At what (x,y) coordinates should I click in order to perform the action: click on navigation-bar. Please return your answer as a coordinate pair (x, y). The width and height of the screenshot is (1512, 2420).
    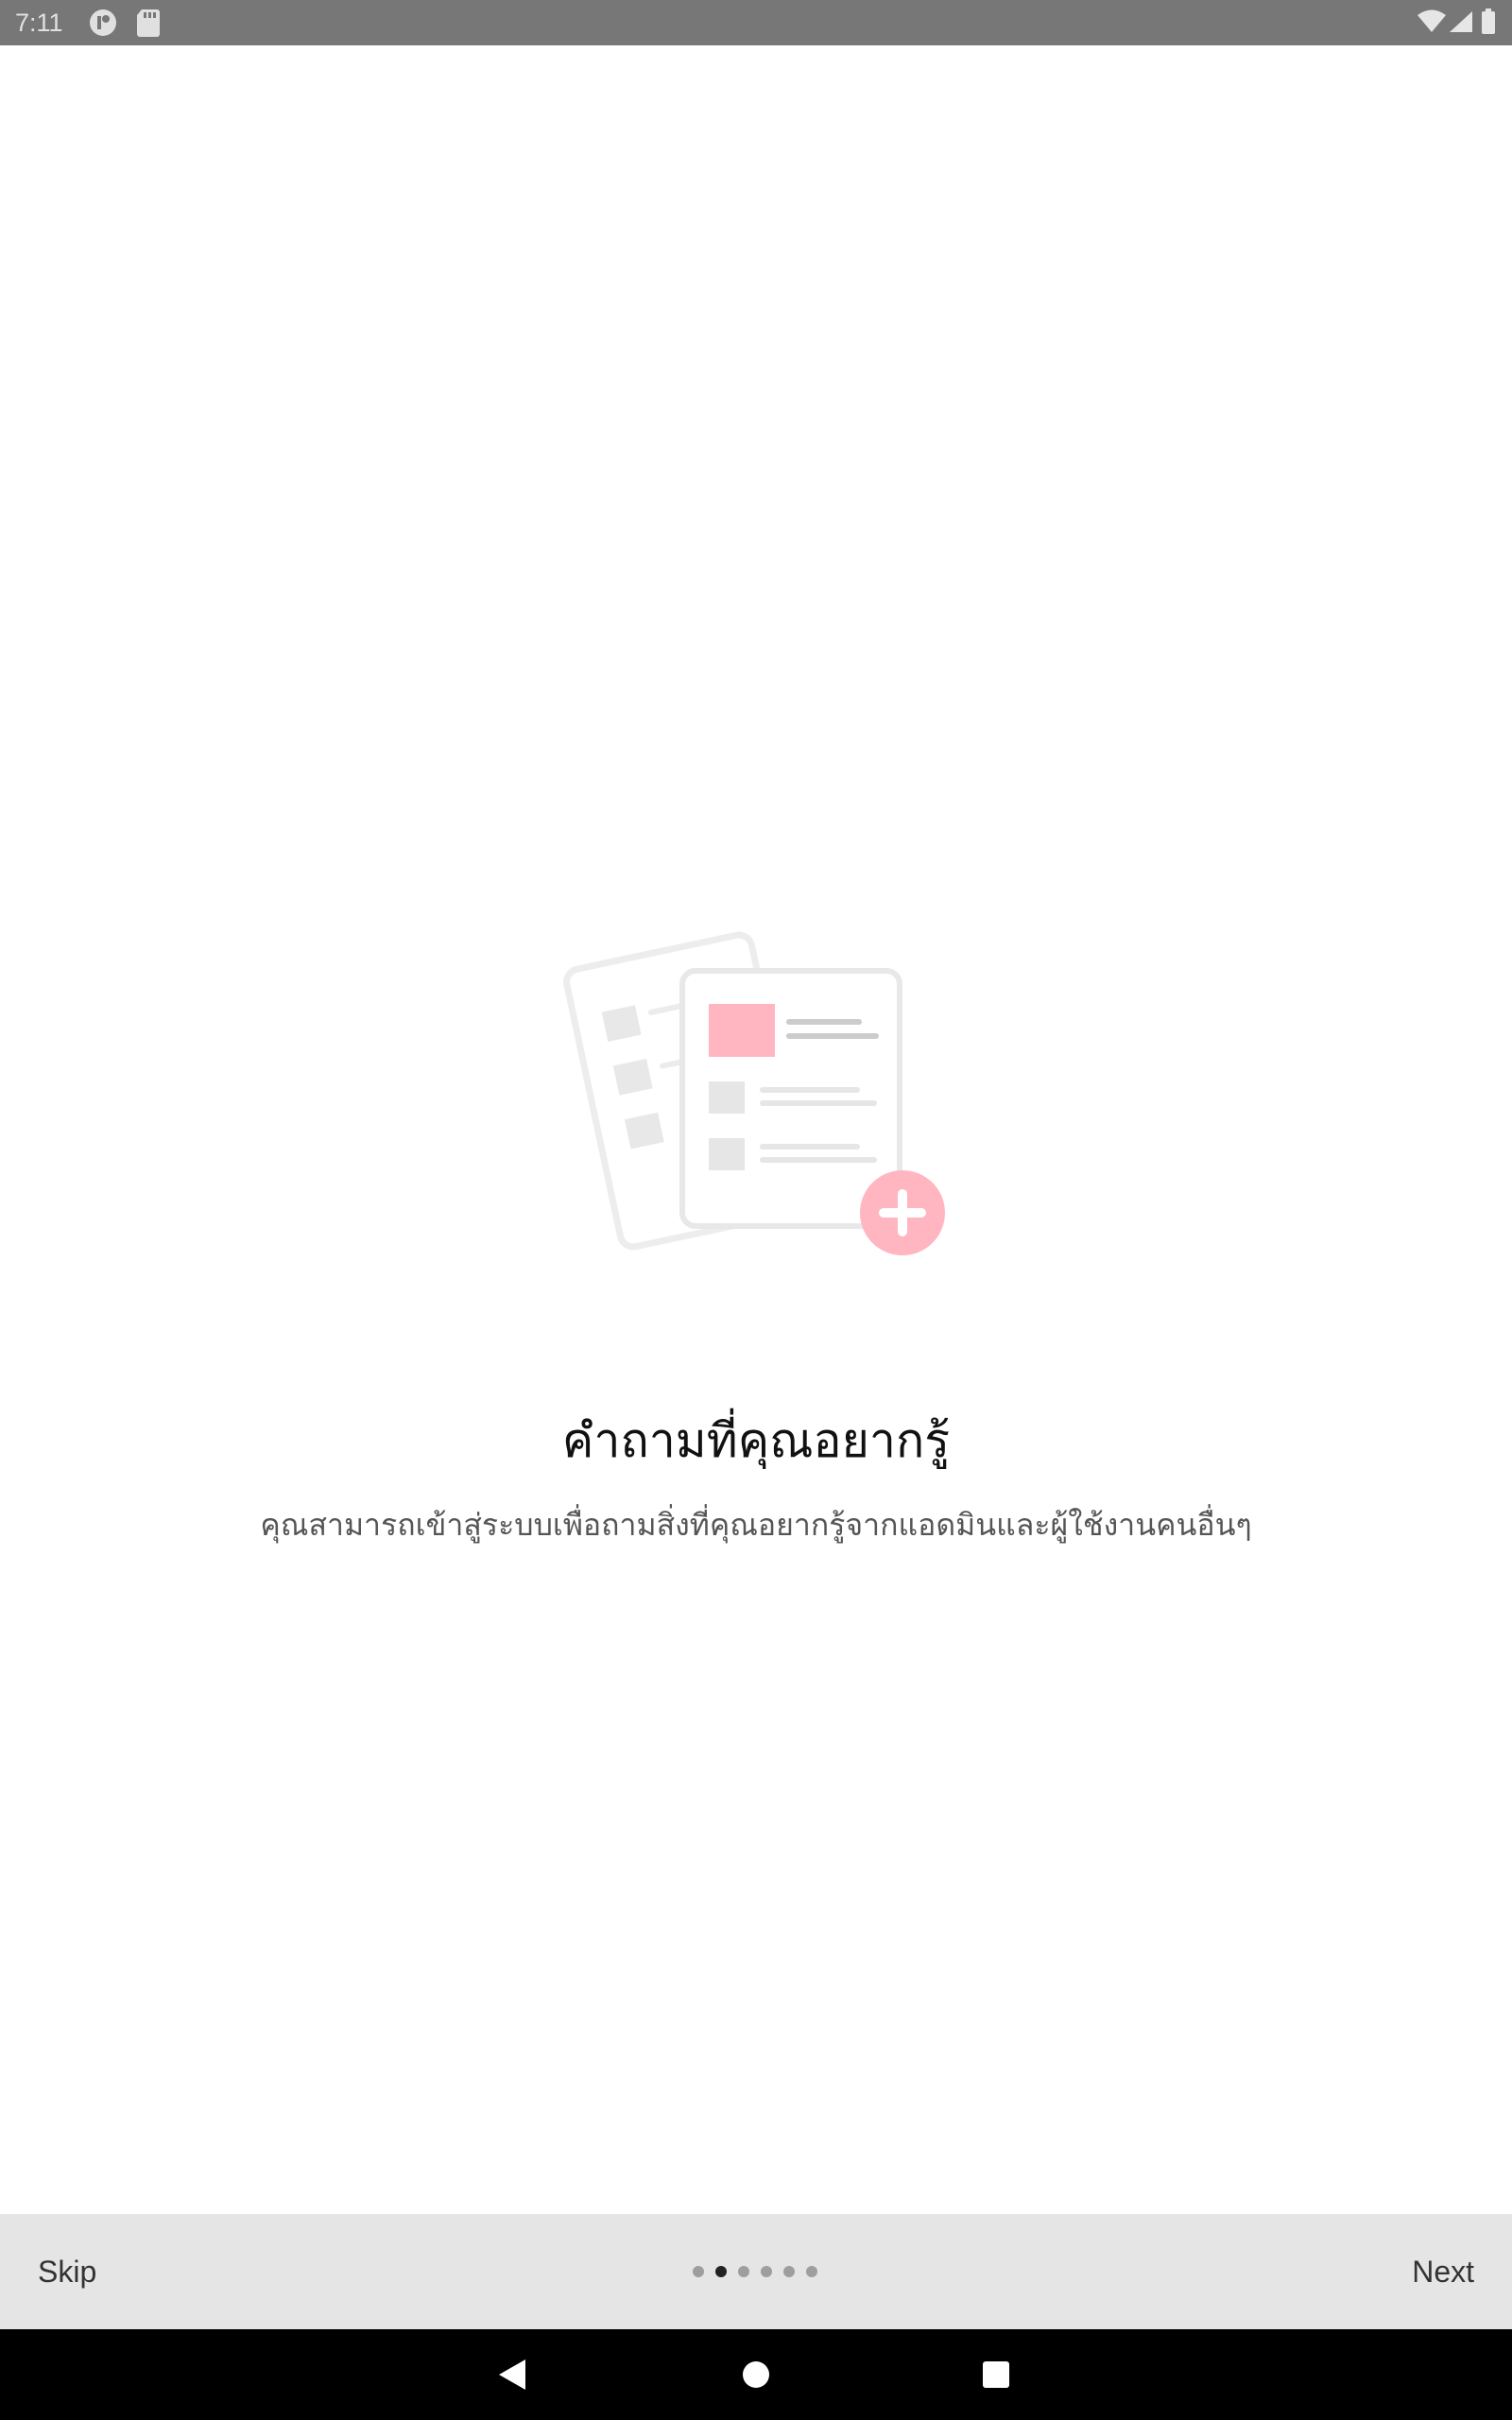
    Looking at the image, I should click on (756, 2374).